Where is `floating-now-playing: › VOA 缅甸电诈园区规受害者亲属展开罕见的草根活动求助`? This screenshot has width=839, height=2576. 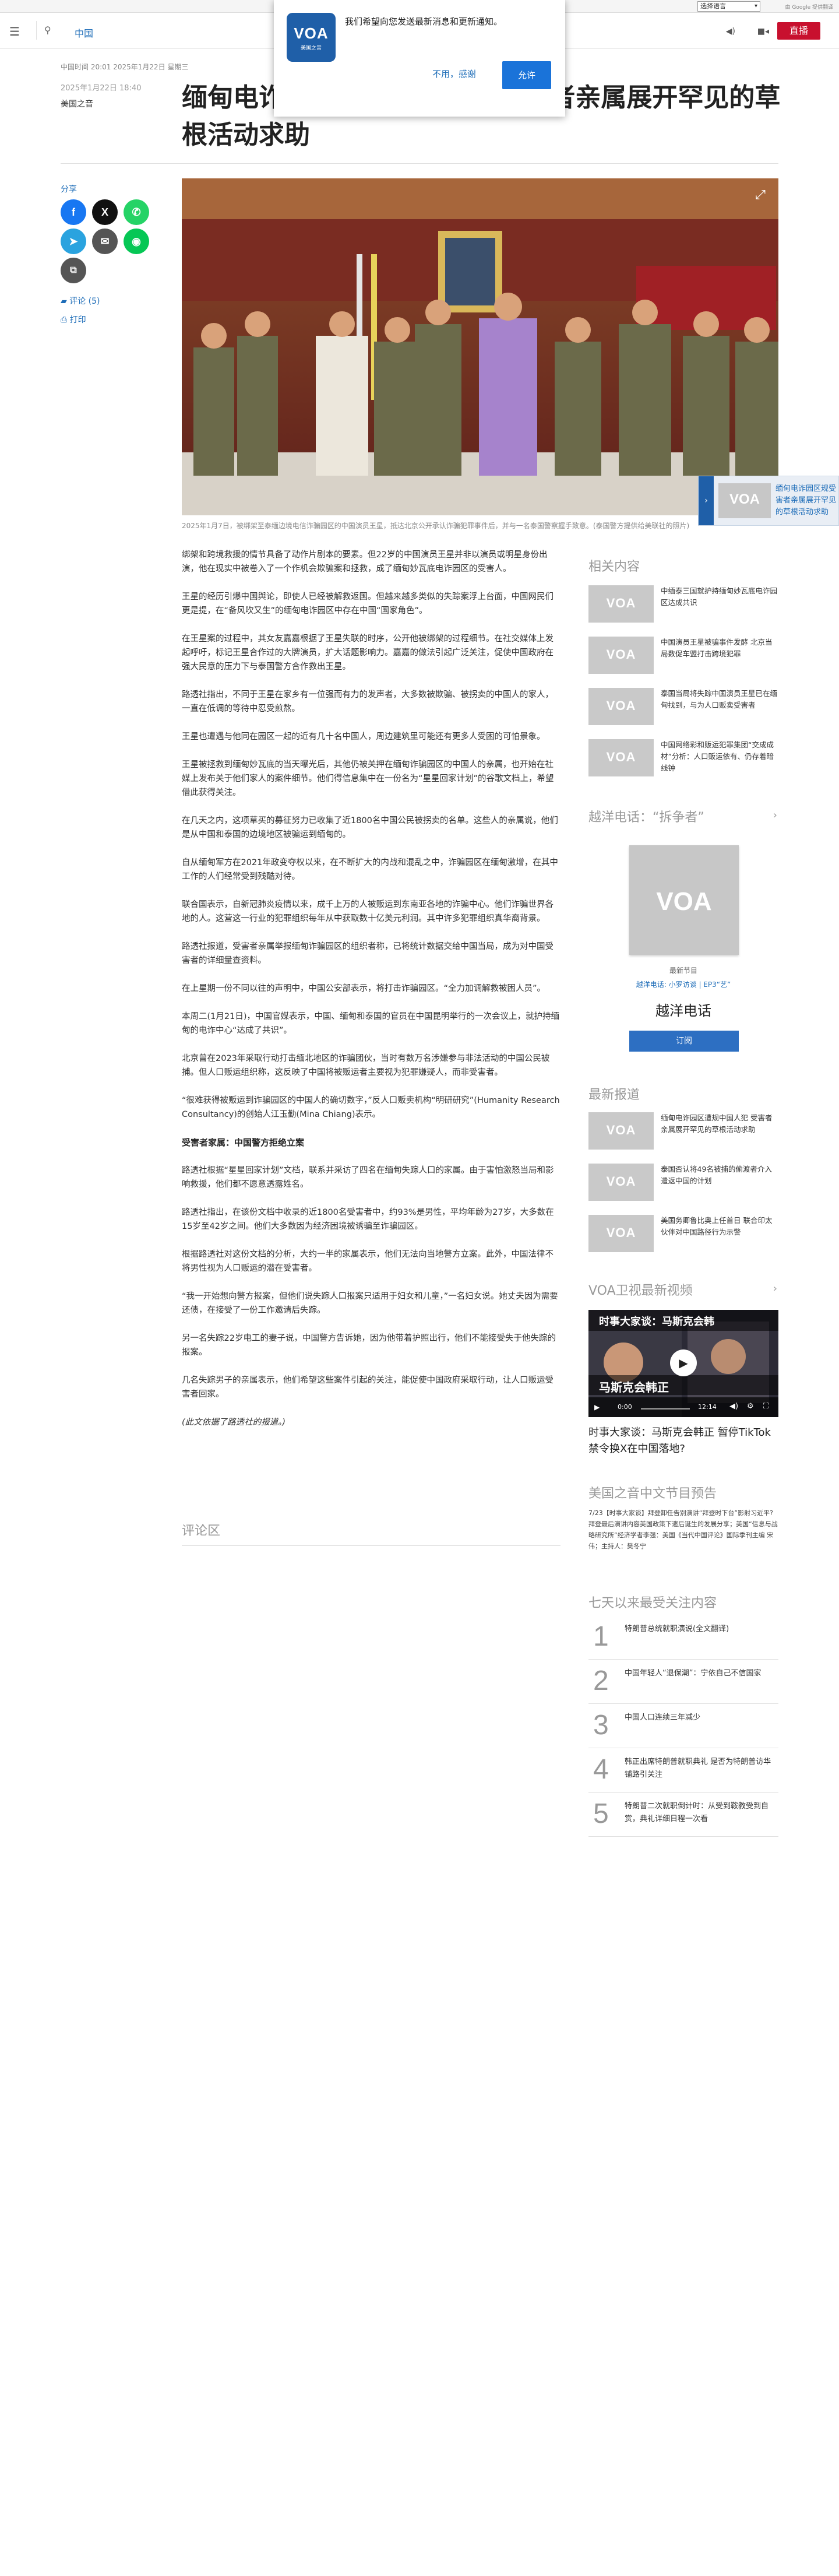 floating-now-playing: › VOA 缅甸电诈园区规受害者亲属展开罕见的草根活动求助 is located at coordinates (769, 501).